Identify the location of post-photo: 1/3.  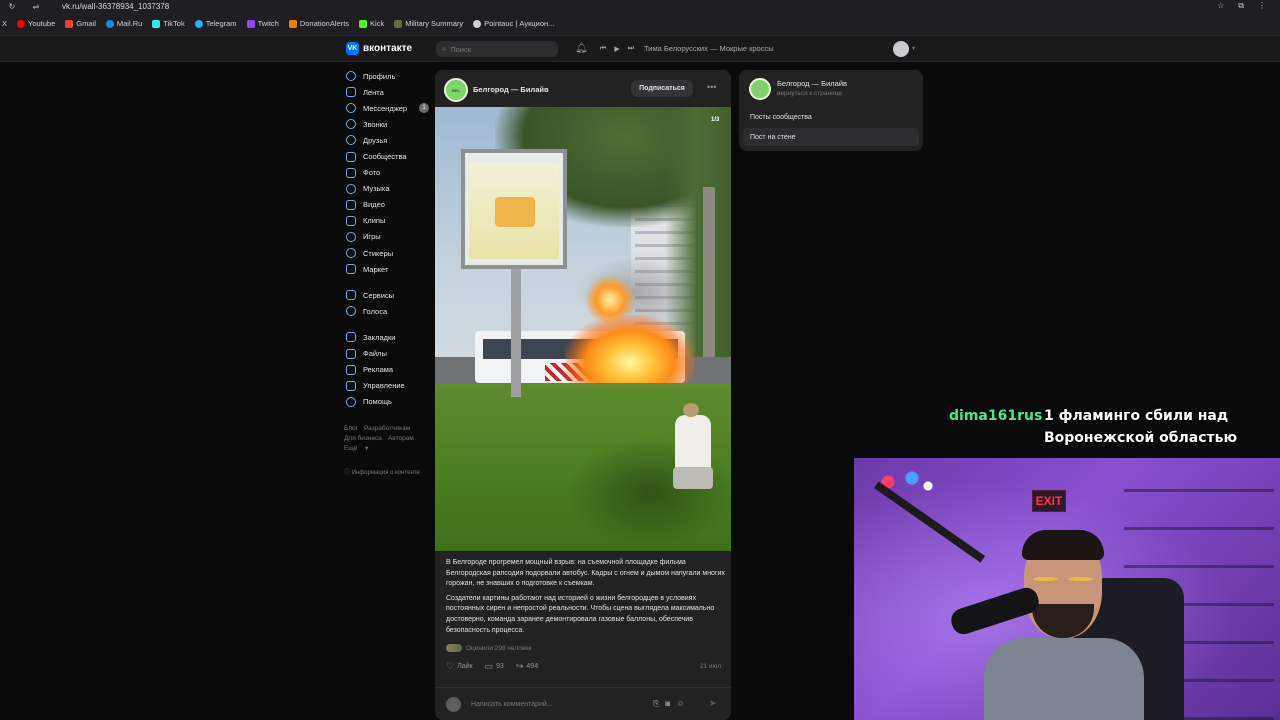
(583, 329).